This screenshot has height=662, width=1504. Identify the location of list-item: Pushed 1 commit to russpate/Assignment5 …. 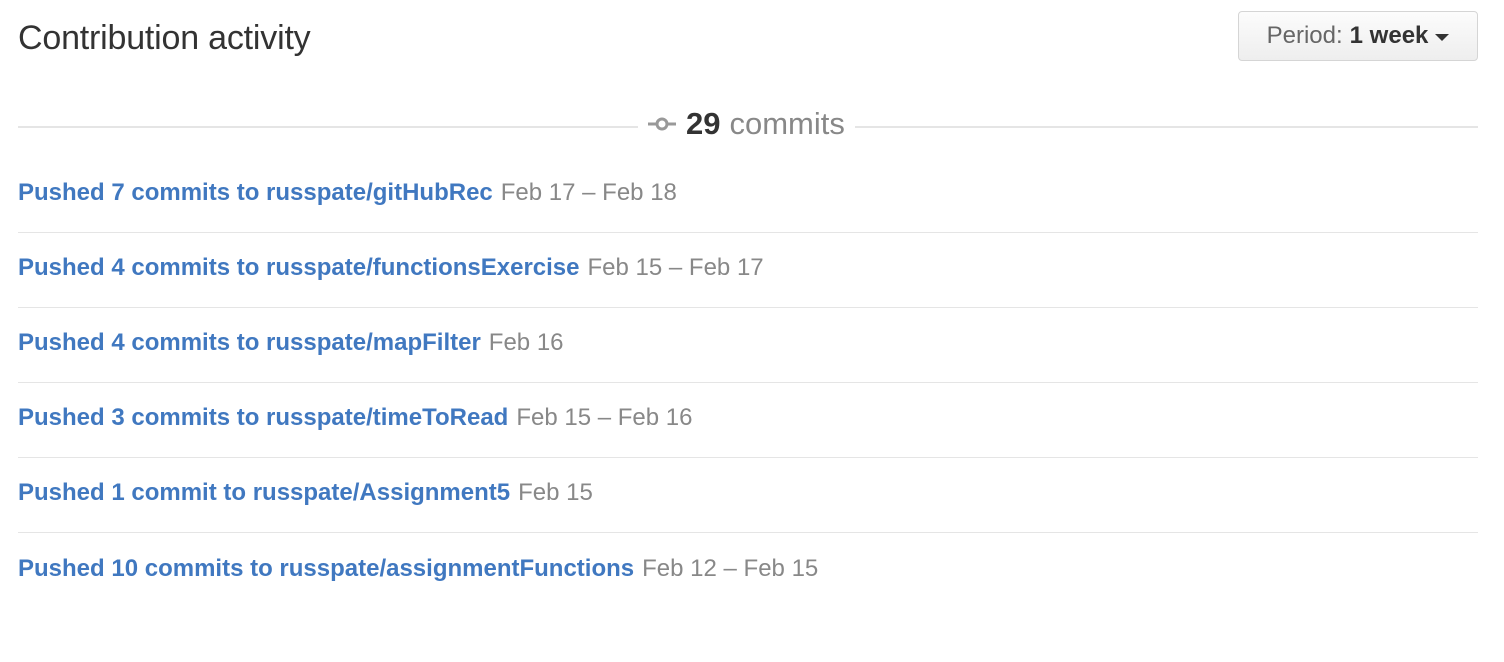
(748, 495).